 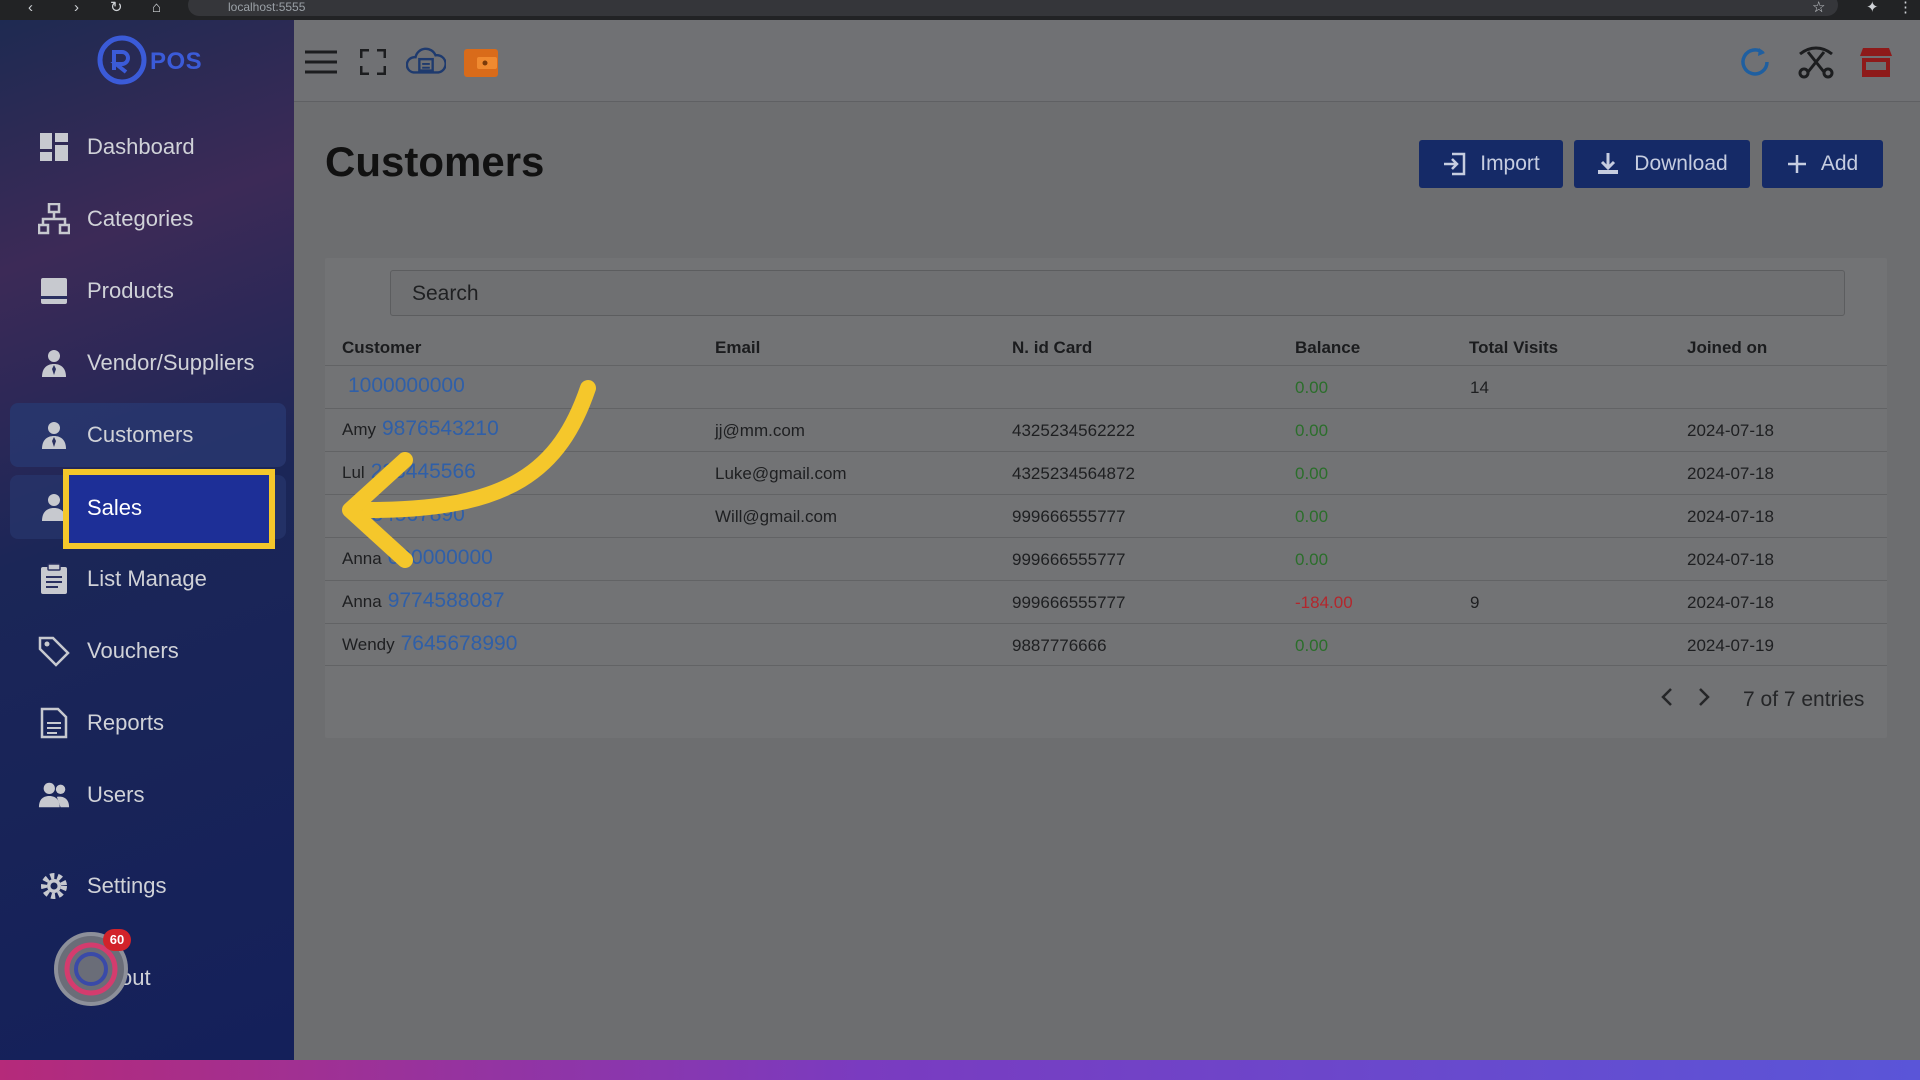 I want to click on column-header-email: Email, so click(x=737, y=348).